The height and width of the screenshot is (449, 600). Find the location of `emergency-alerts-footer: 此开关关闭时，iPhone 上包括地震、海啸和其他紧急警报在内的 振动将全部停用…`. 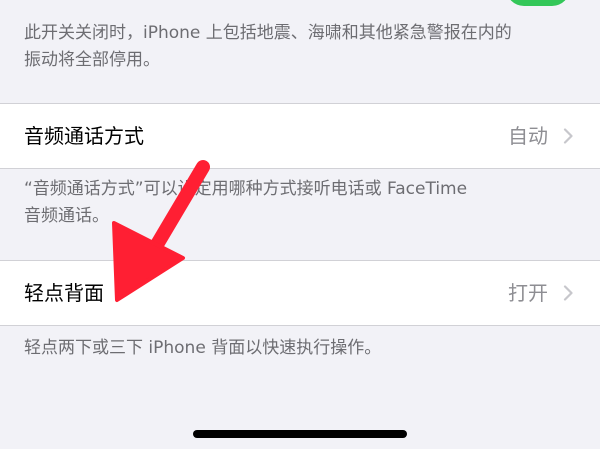

emergency-alerts-footer: 此开关关闭时，iPhone 上包括地震、海啸和其他紧急警报在内的 振动将全部停用… is located at coordinates (268, 46).